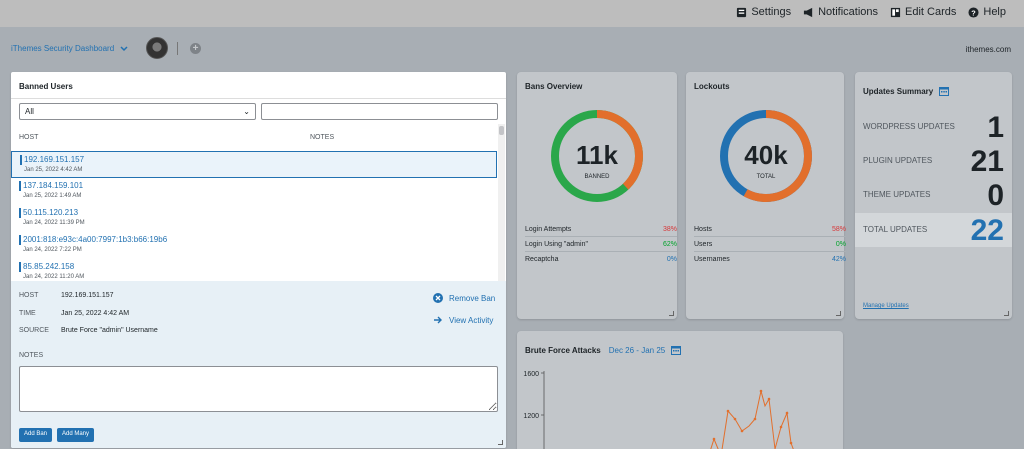  I want to click on notes-label: NOTES, so click(31, 355).